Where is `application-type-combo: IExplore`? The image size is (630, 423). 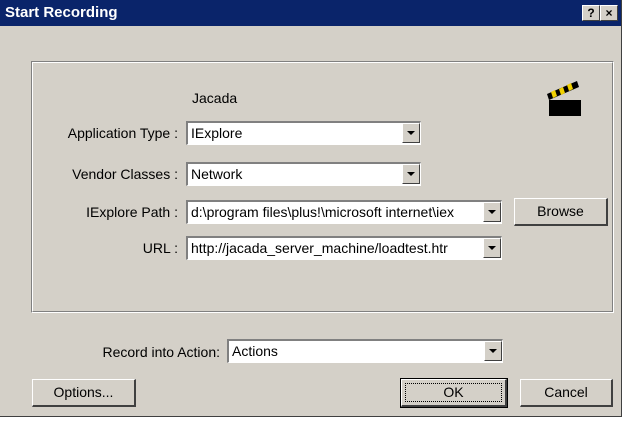 application-type-combo: IExplore is located at coordinates (303, 133).